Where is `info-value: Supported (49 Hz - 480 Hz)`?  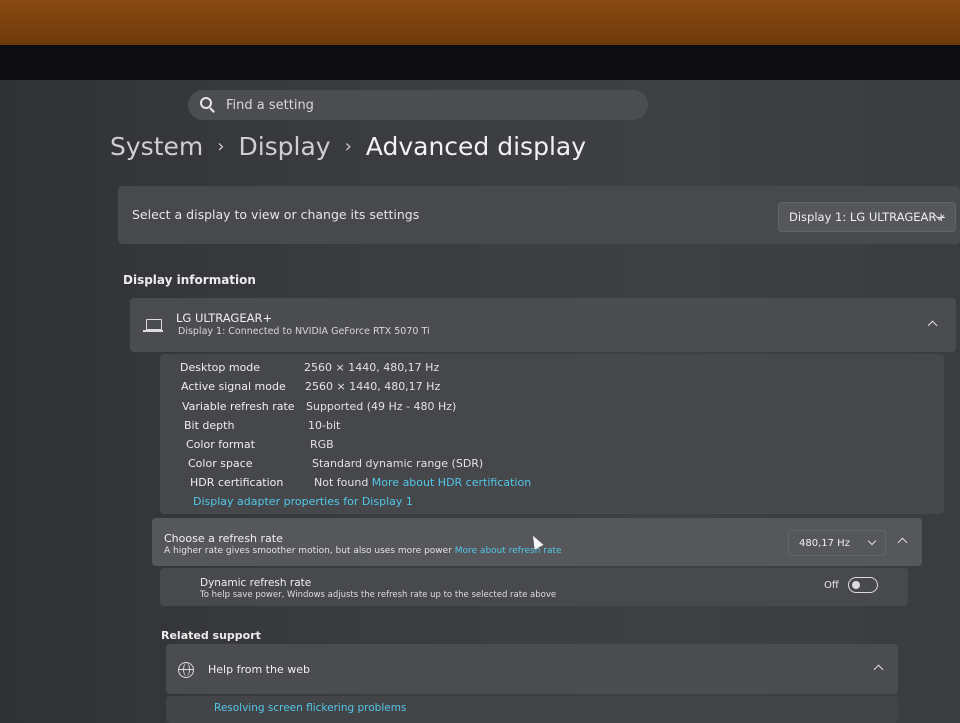
info-value: Supported (49 Hz - 480 Hz) is located at coordinates (381, 406).